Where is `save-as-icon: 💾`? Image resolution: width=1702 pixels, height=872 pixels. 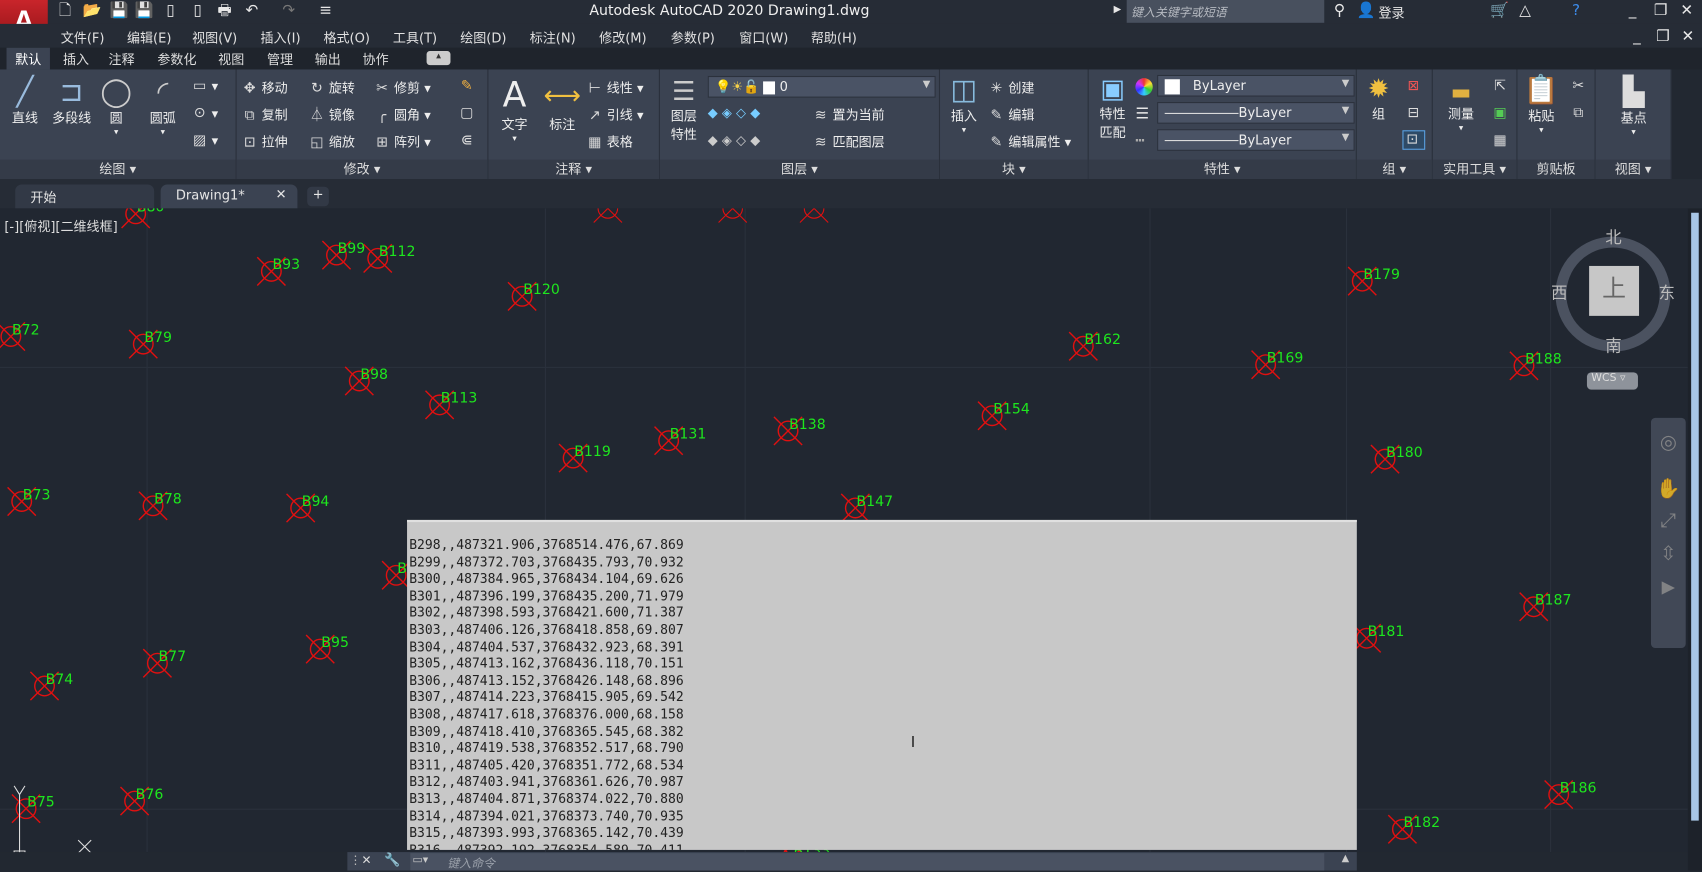
save-as-icon: 💾 is located at coordinates (144, 10).